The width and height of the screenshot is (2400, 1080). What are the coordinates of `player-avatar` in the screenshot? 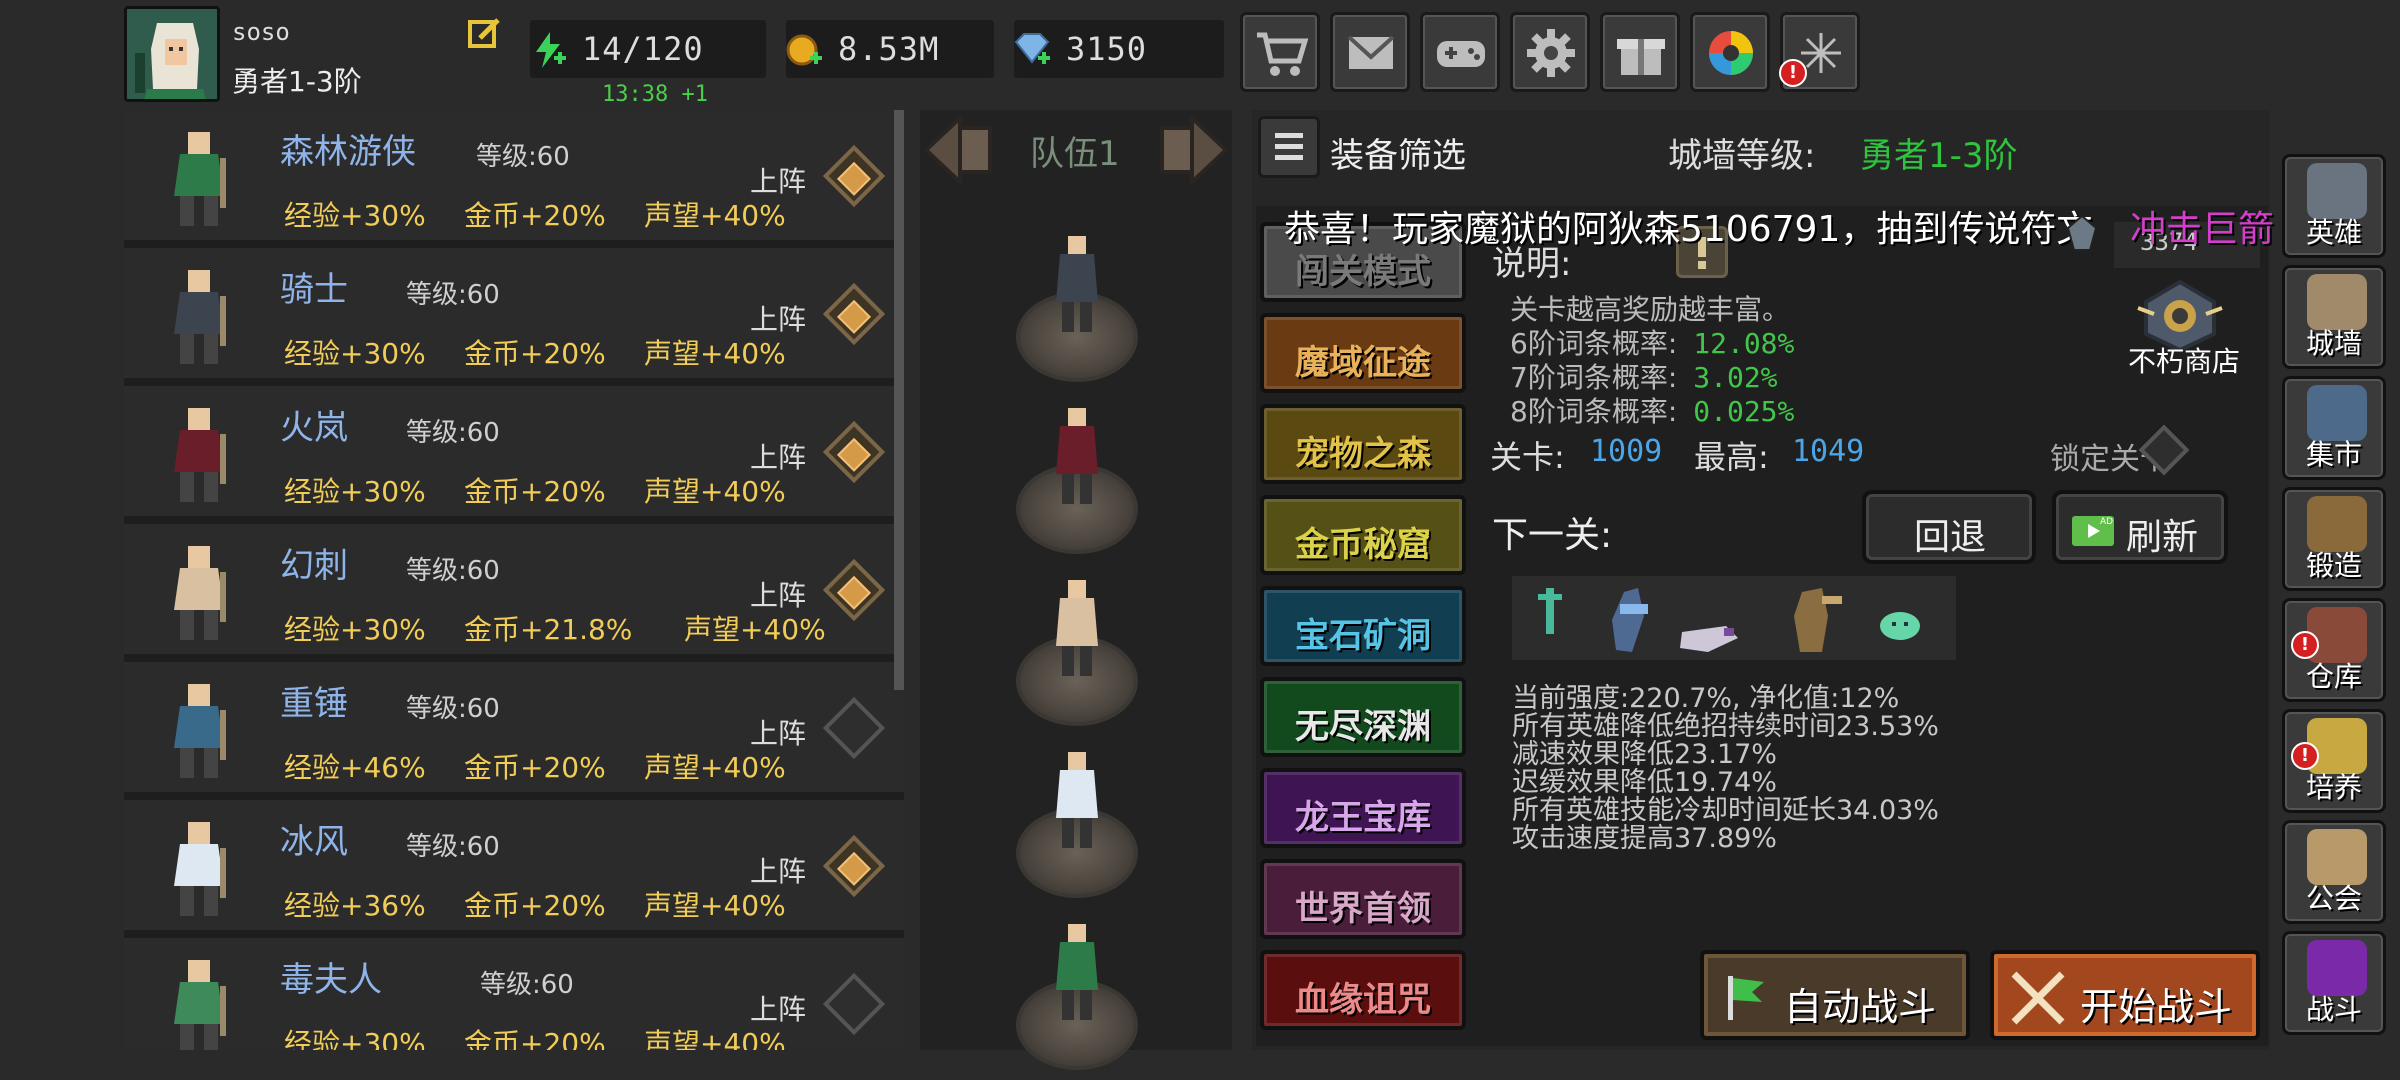 It's located at (172, 54).